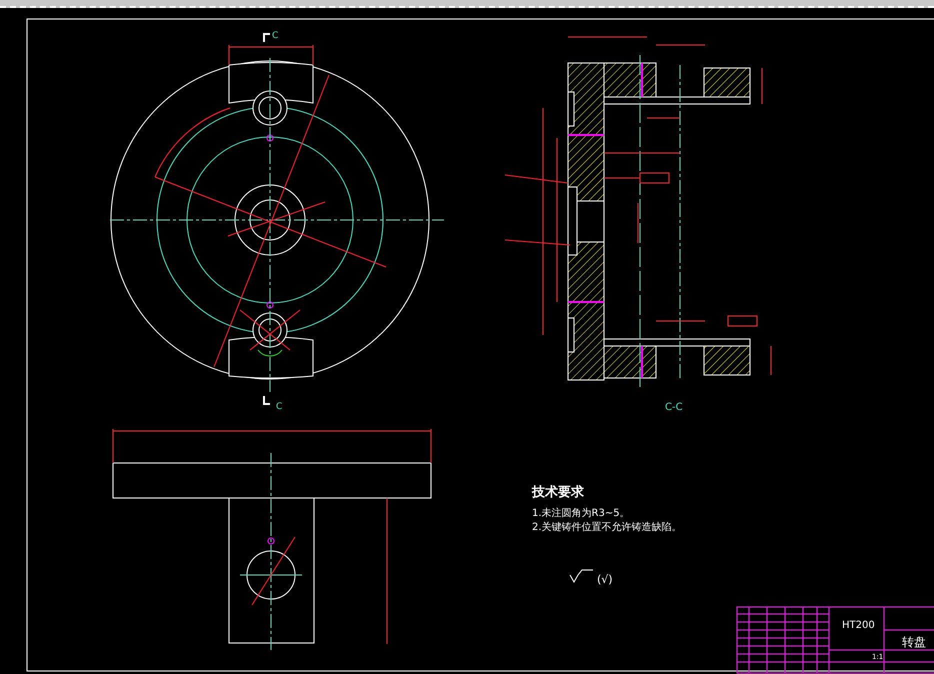 This screenshot has width=934, height=674. What do you see at coordinates (605, 579) in the screenshot?
I see `roughness-note: (√)` at bounding box center [605, 579].